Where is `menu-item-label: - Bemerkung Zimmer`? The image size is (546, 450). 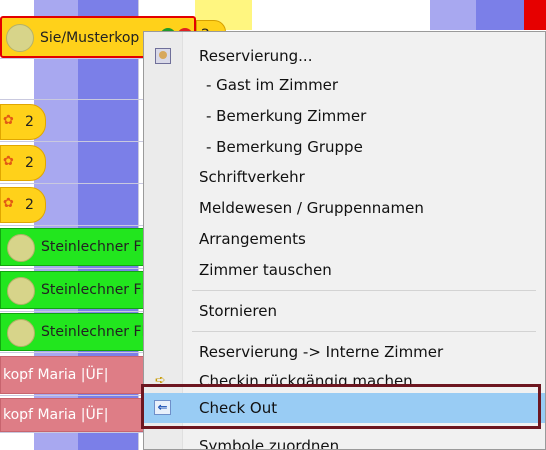 menu-item-label: - Bemerkung Zimmer is located at coordinates (286, 116).